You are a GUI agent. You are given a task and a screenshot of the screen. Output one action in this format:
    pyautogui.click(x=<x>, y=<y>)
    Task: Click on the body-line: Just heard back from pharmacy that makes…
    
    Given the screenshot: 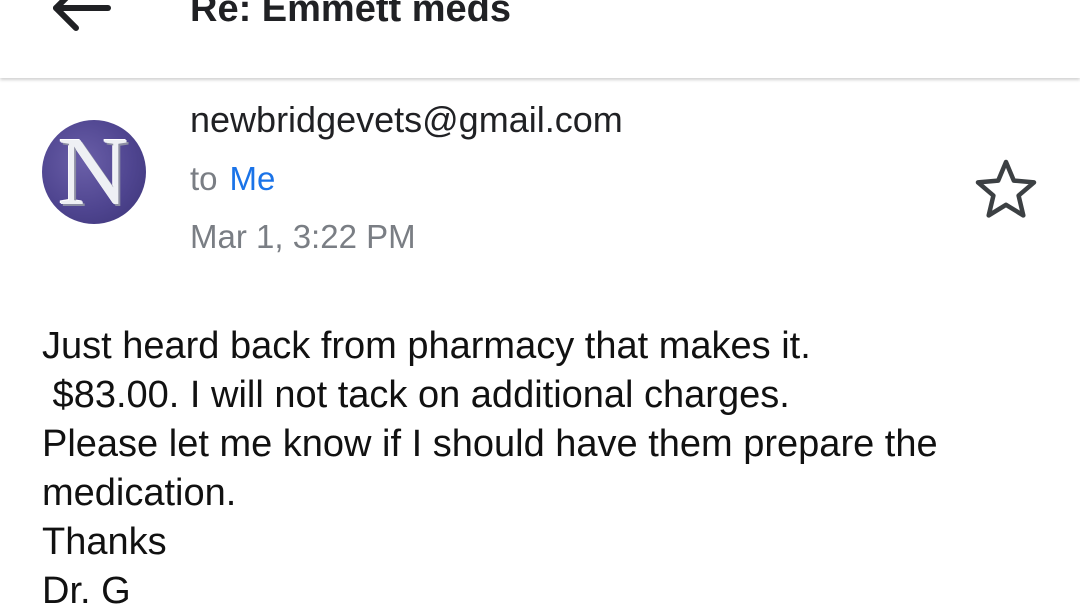 What is the action you would take?
    pyautogui.click(x=426, y=346)
    